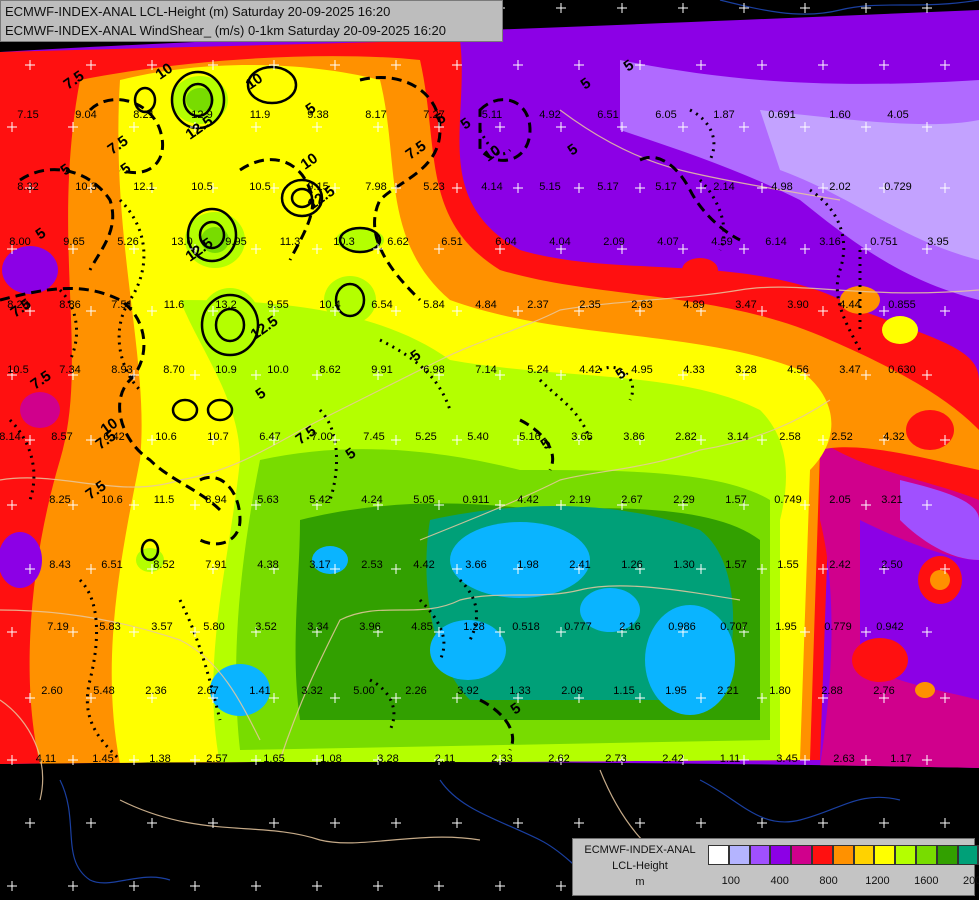 This screenshot has width=979, height=900. Describe the element at coordinates (415, 691) in the screenshot. I see `grid-value: 2.26` at that location.